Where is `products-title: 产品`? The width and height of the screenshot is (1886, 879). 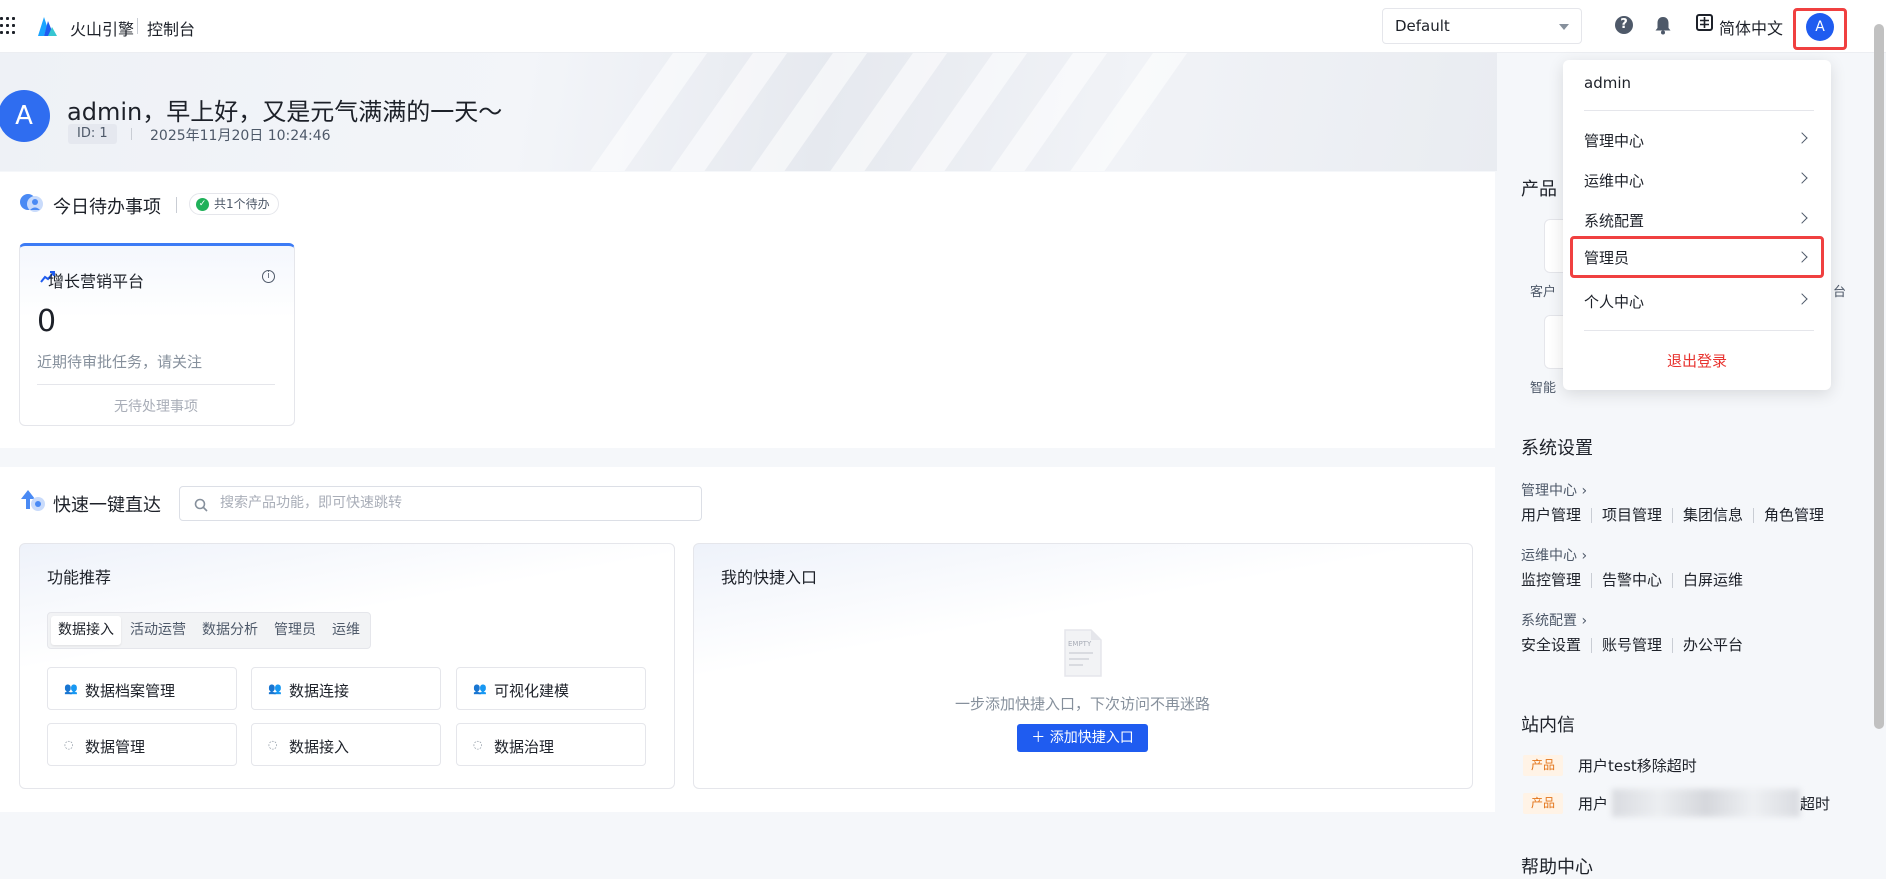
products-title: 产品 is located at coordinates (1539, 189).